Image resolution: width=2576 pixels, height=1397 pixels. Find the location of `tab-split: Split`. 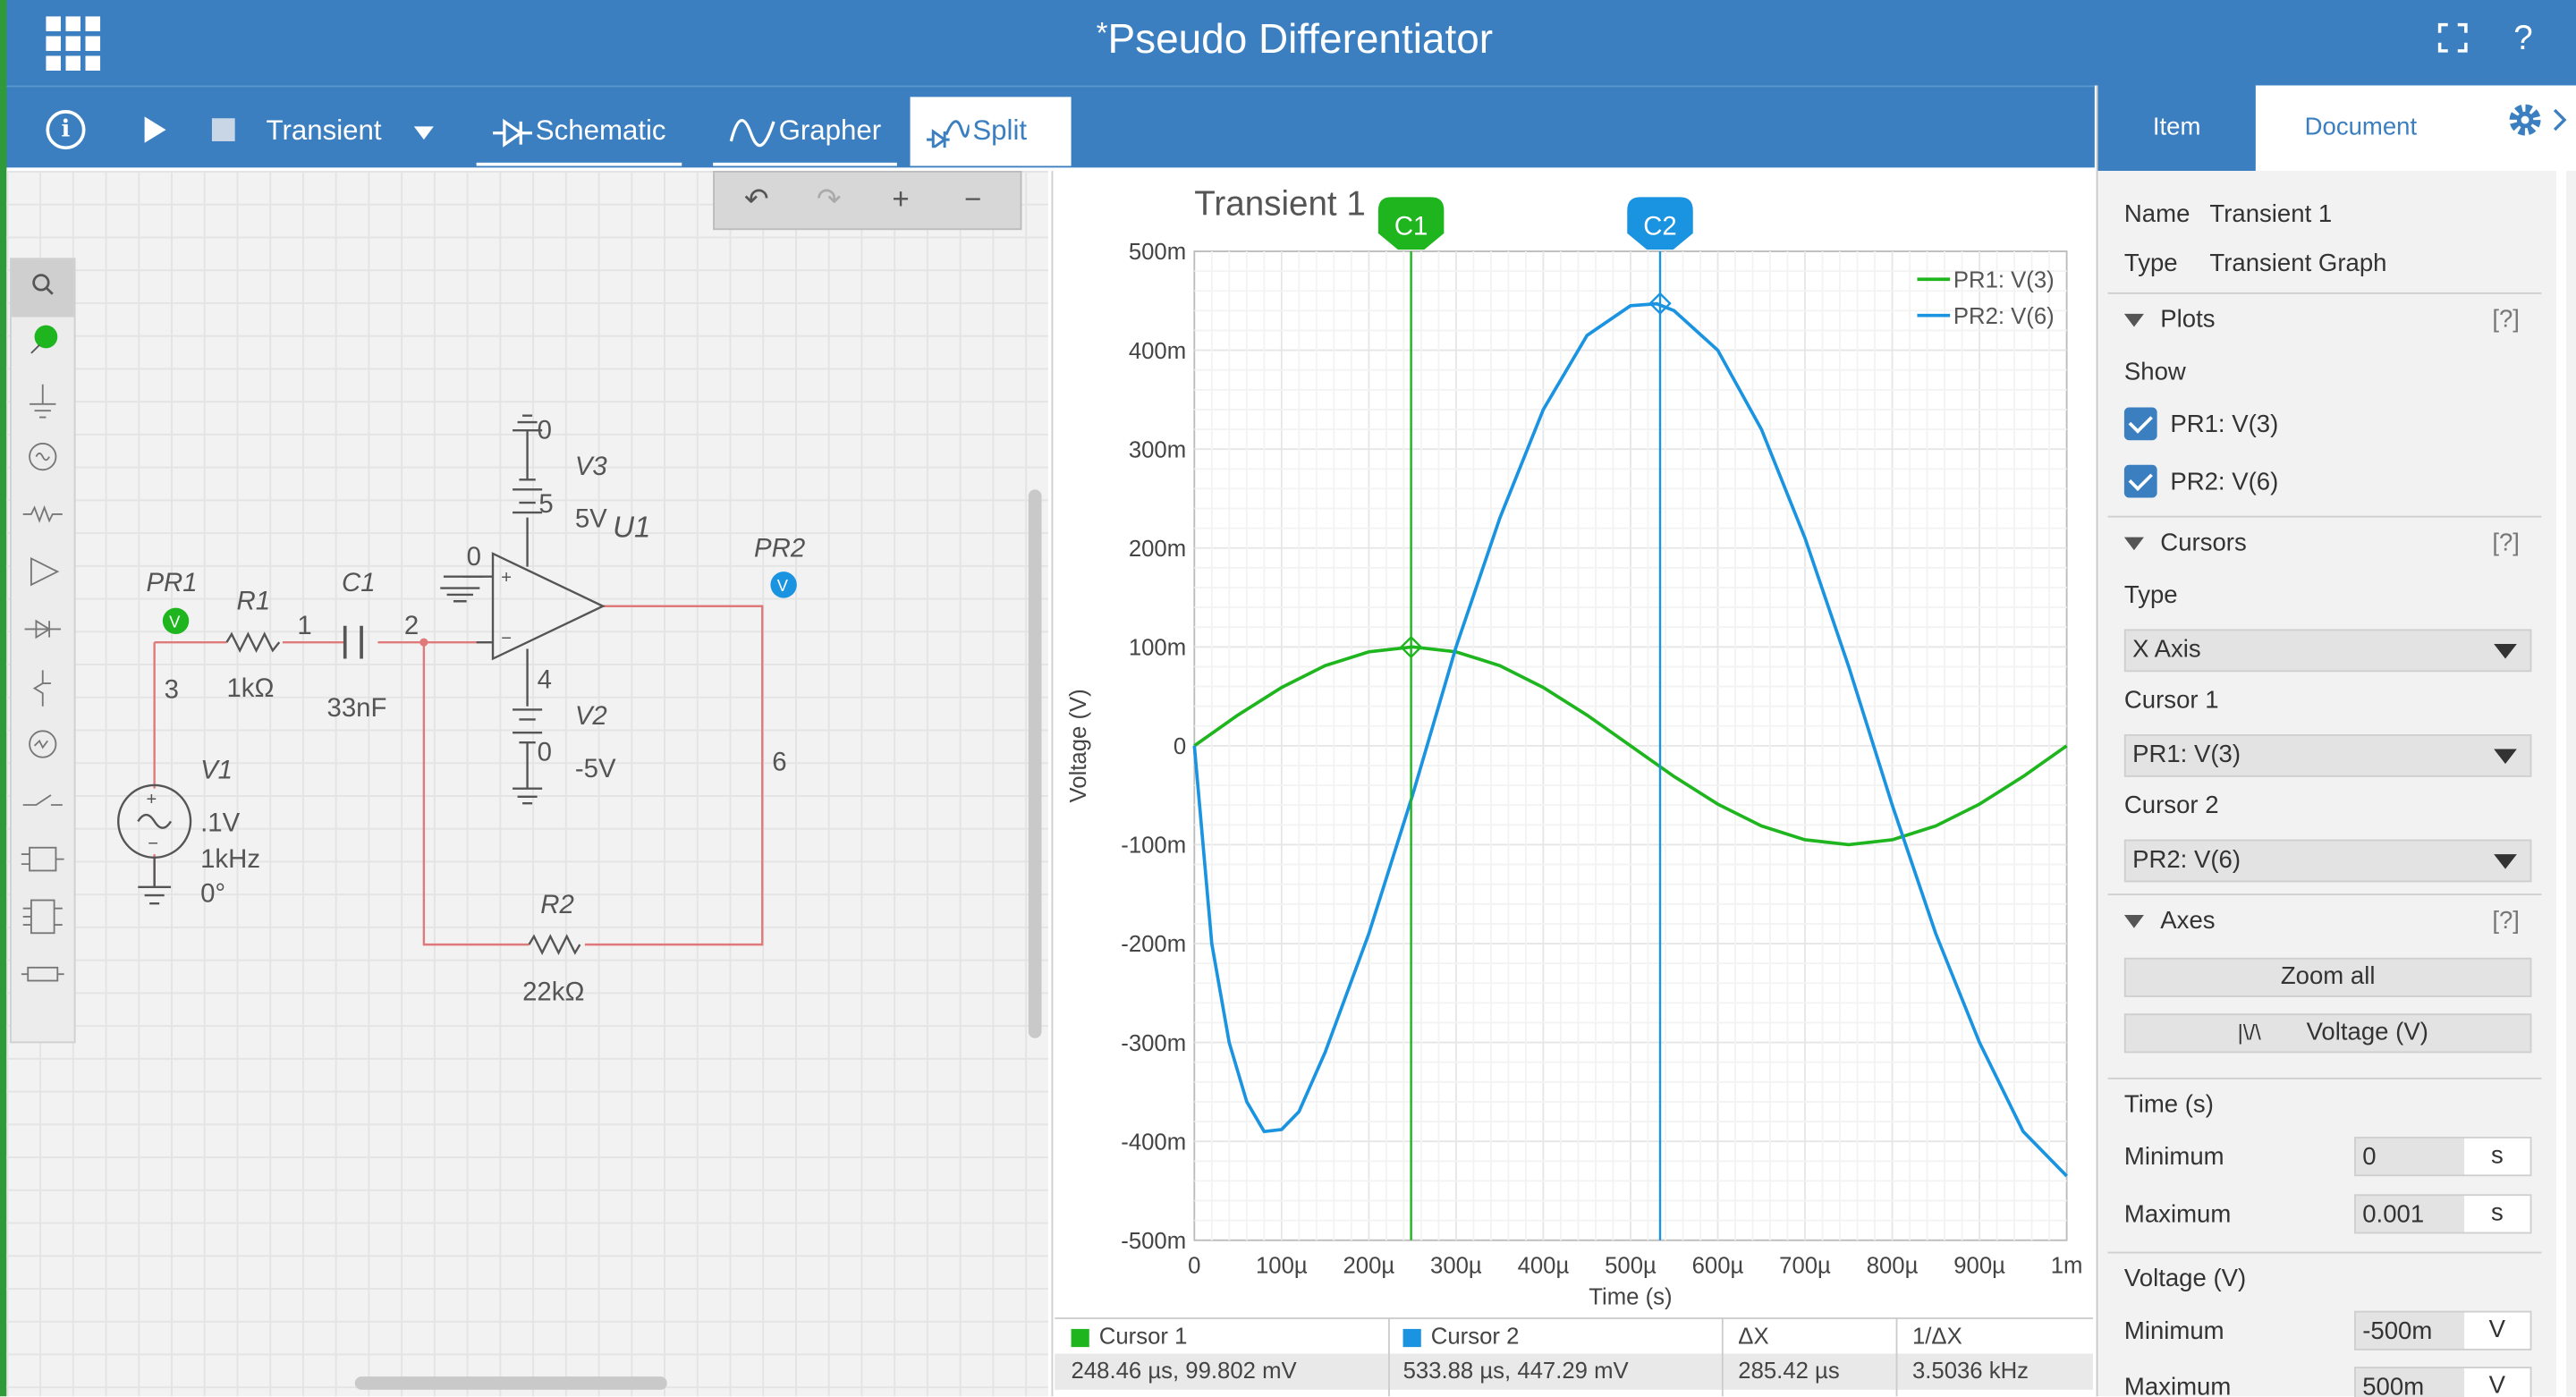

tab-split: Split is located at coordinates (991, 131).